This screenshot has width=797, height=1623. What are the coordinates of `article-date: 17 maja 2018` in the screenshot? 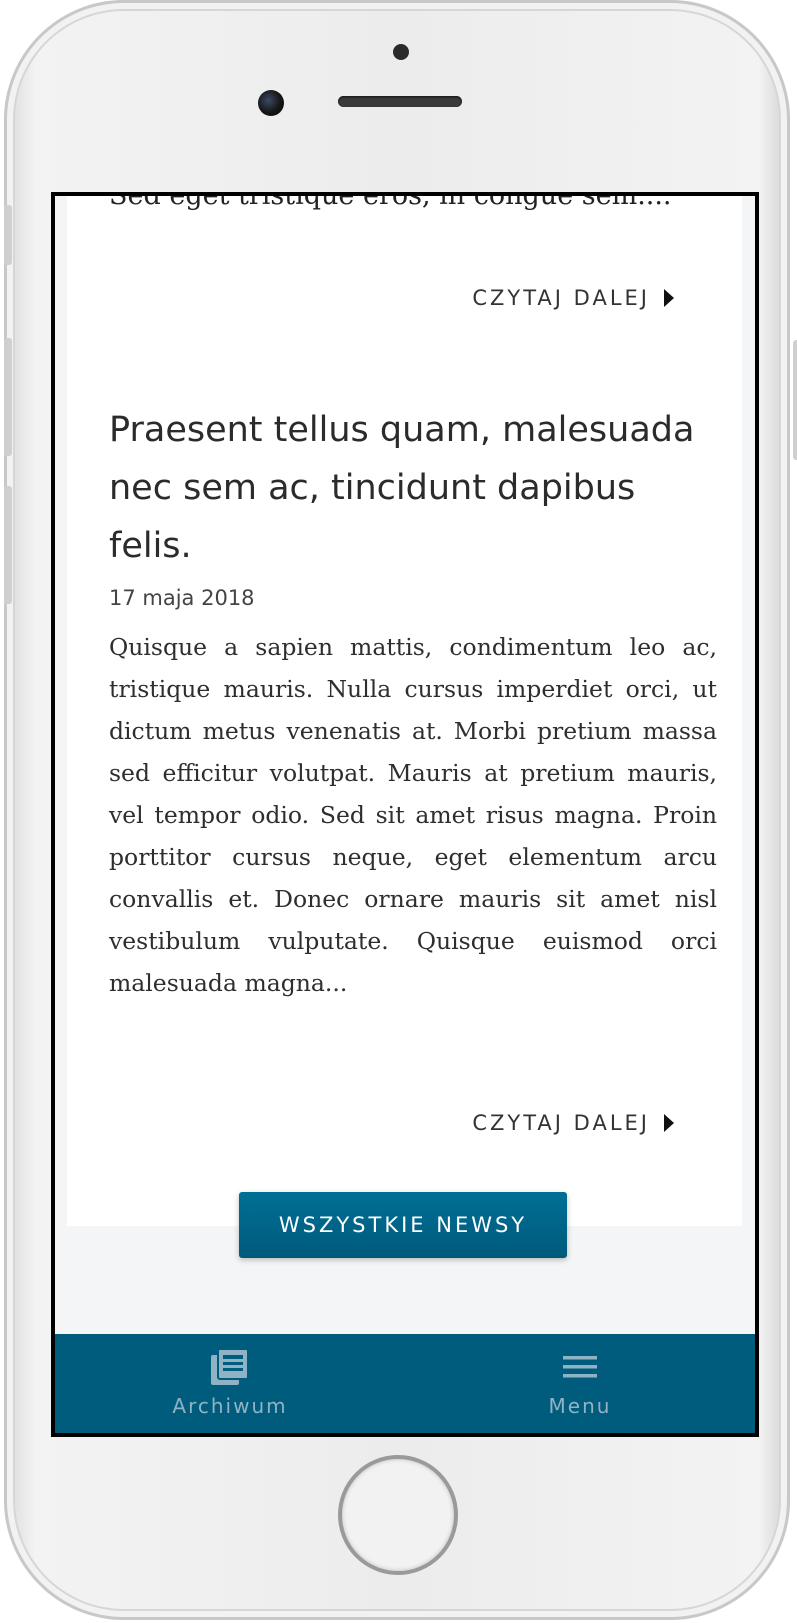 It's located at (182, 598).